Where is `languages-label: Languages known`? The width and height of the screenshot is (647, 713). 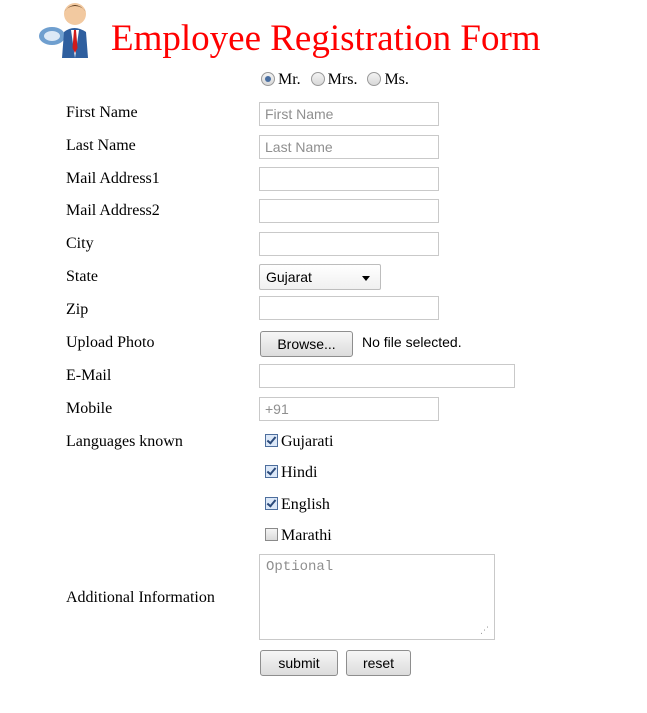
languages-label: Languages known is located at coordinates (124, 441).